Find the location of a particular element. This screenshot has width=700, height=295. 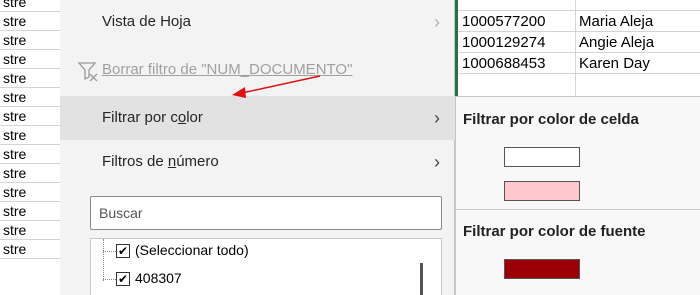

cell-nombre: Maria Aleja is located at coordinates (637, 21).